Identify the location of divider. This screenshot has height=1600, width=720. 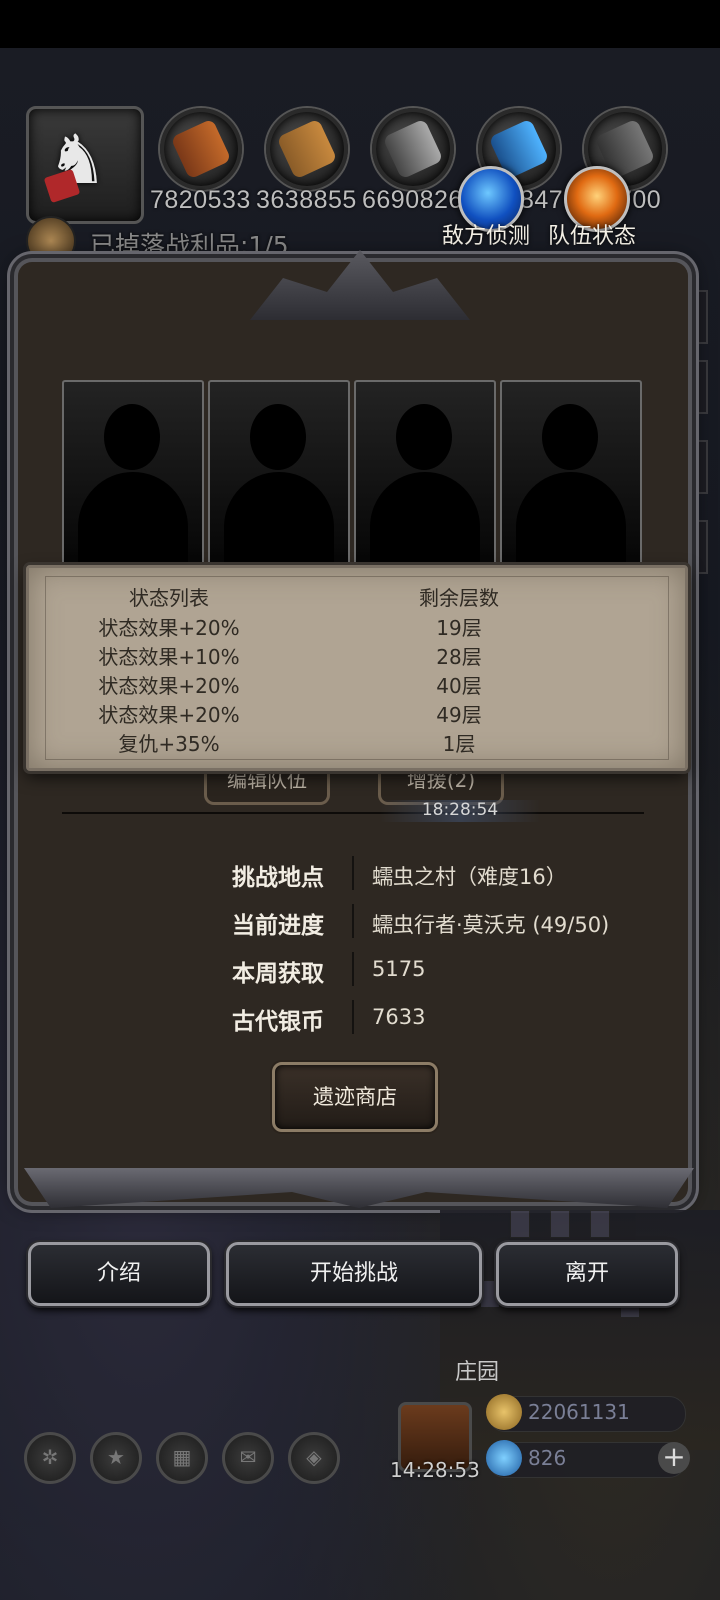
(353, 813).